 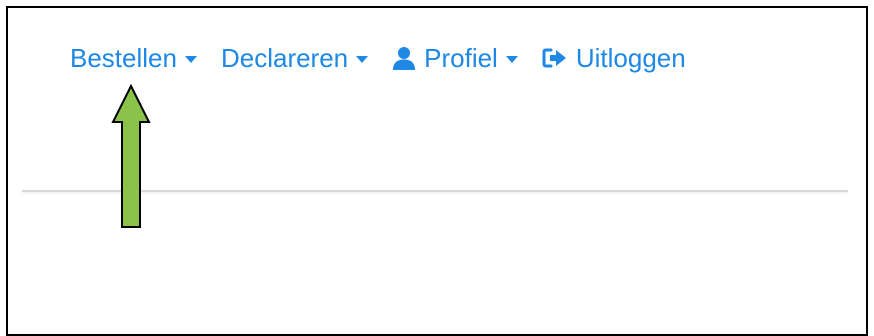 What do you see at coordinates (461, 57) in the screenshot?
I see `nav-profiel-label: Profiel` at bounding box center [461, 57].